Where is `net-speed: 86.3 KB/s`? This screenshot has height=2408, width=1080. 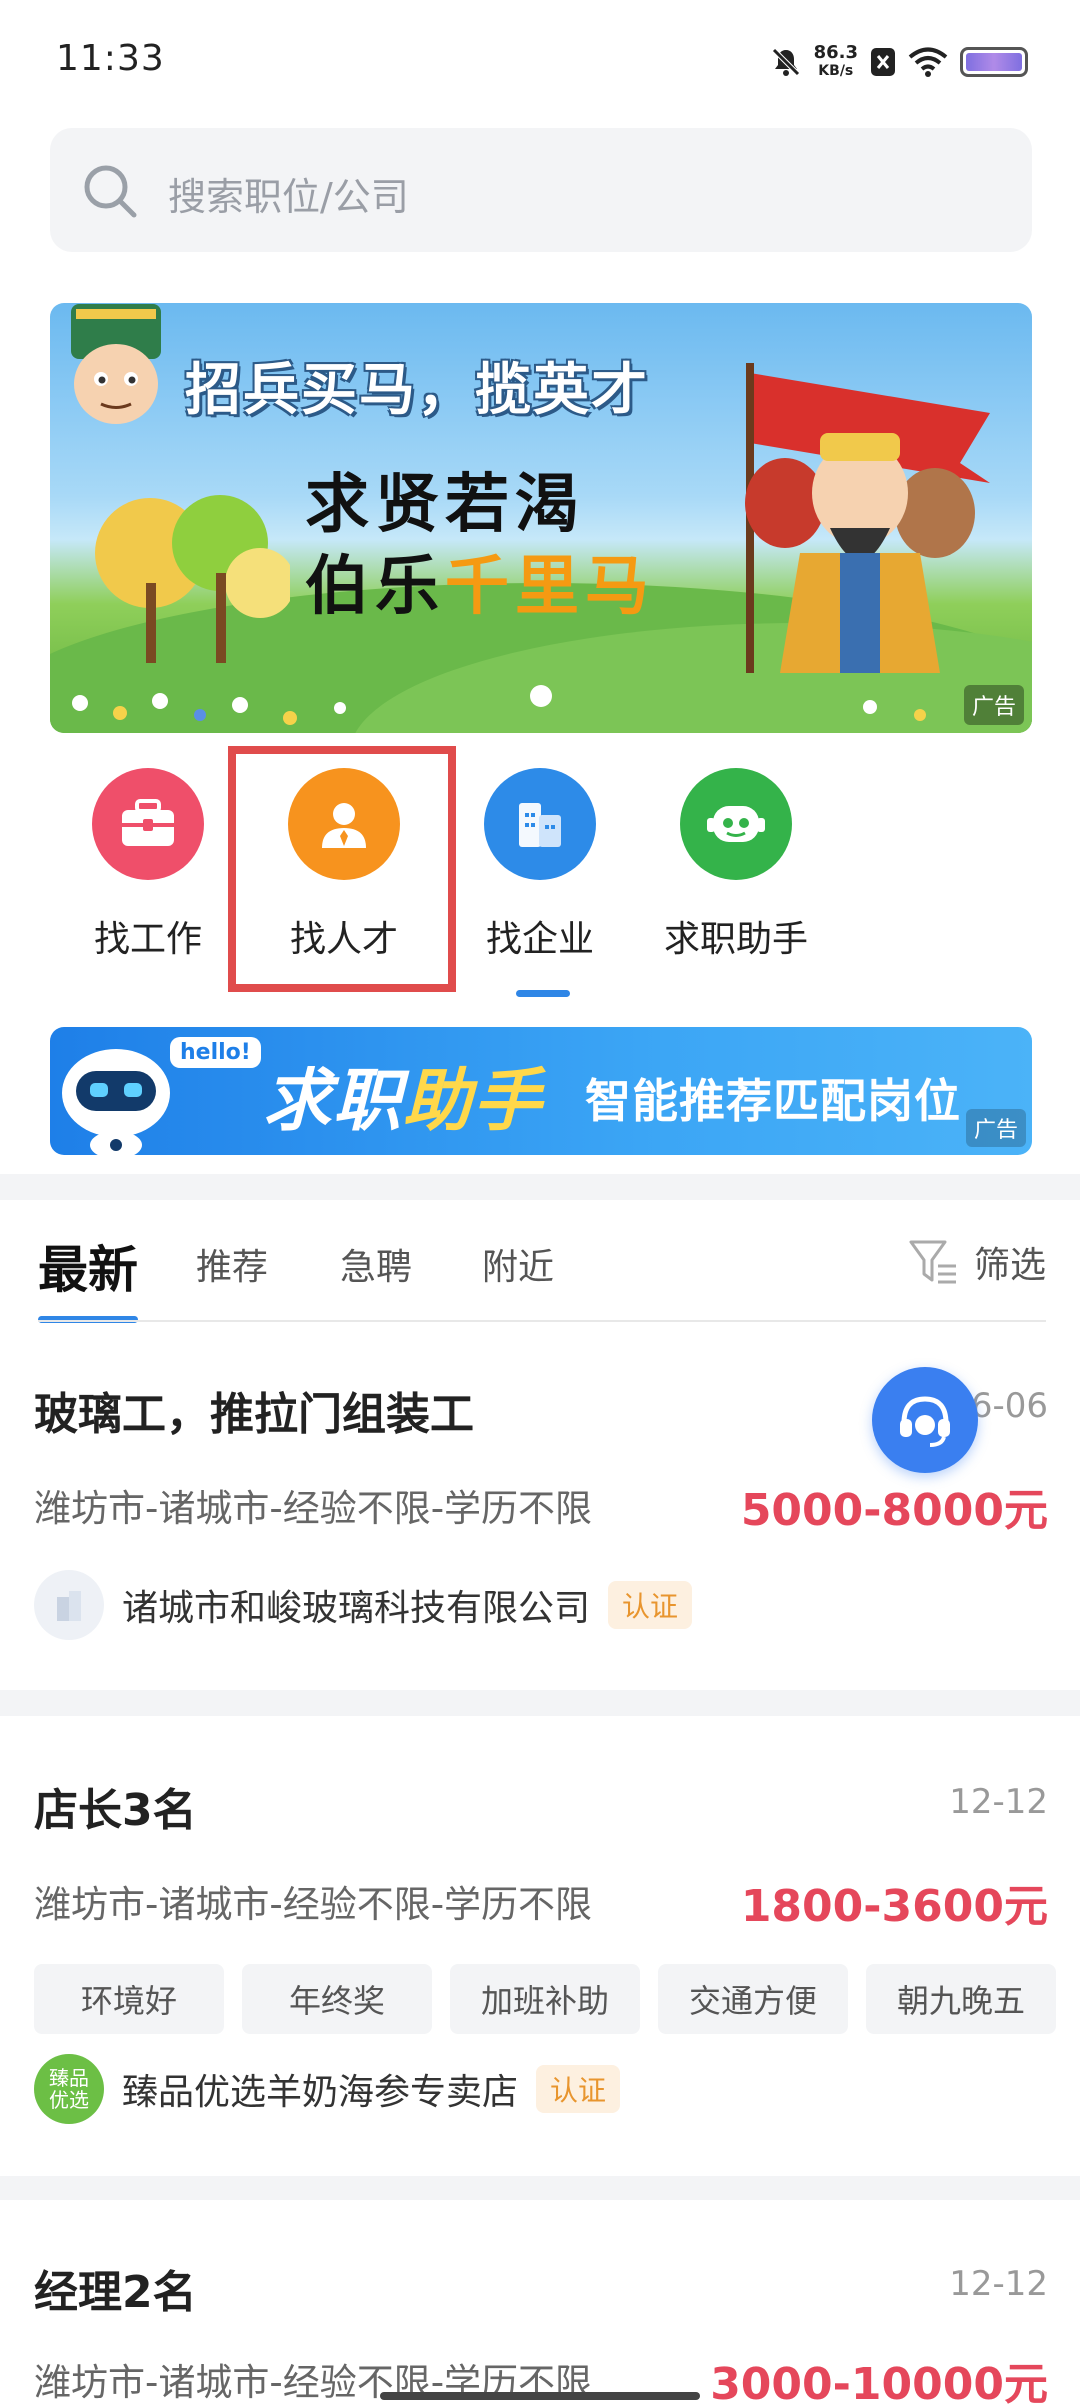 net-speed: 86.3 KB/s is located at coordinates (836, 62).